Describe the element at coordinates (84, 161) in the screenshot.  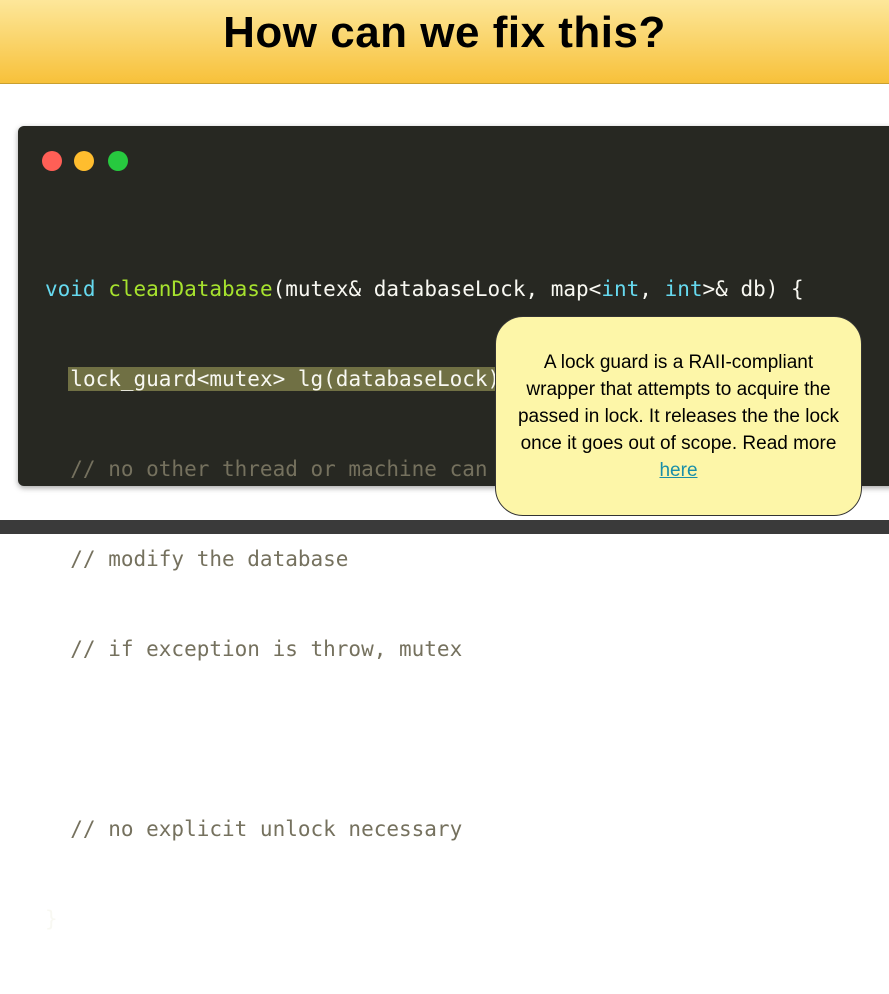
I see `window-minimize-dot-icon` at that location.